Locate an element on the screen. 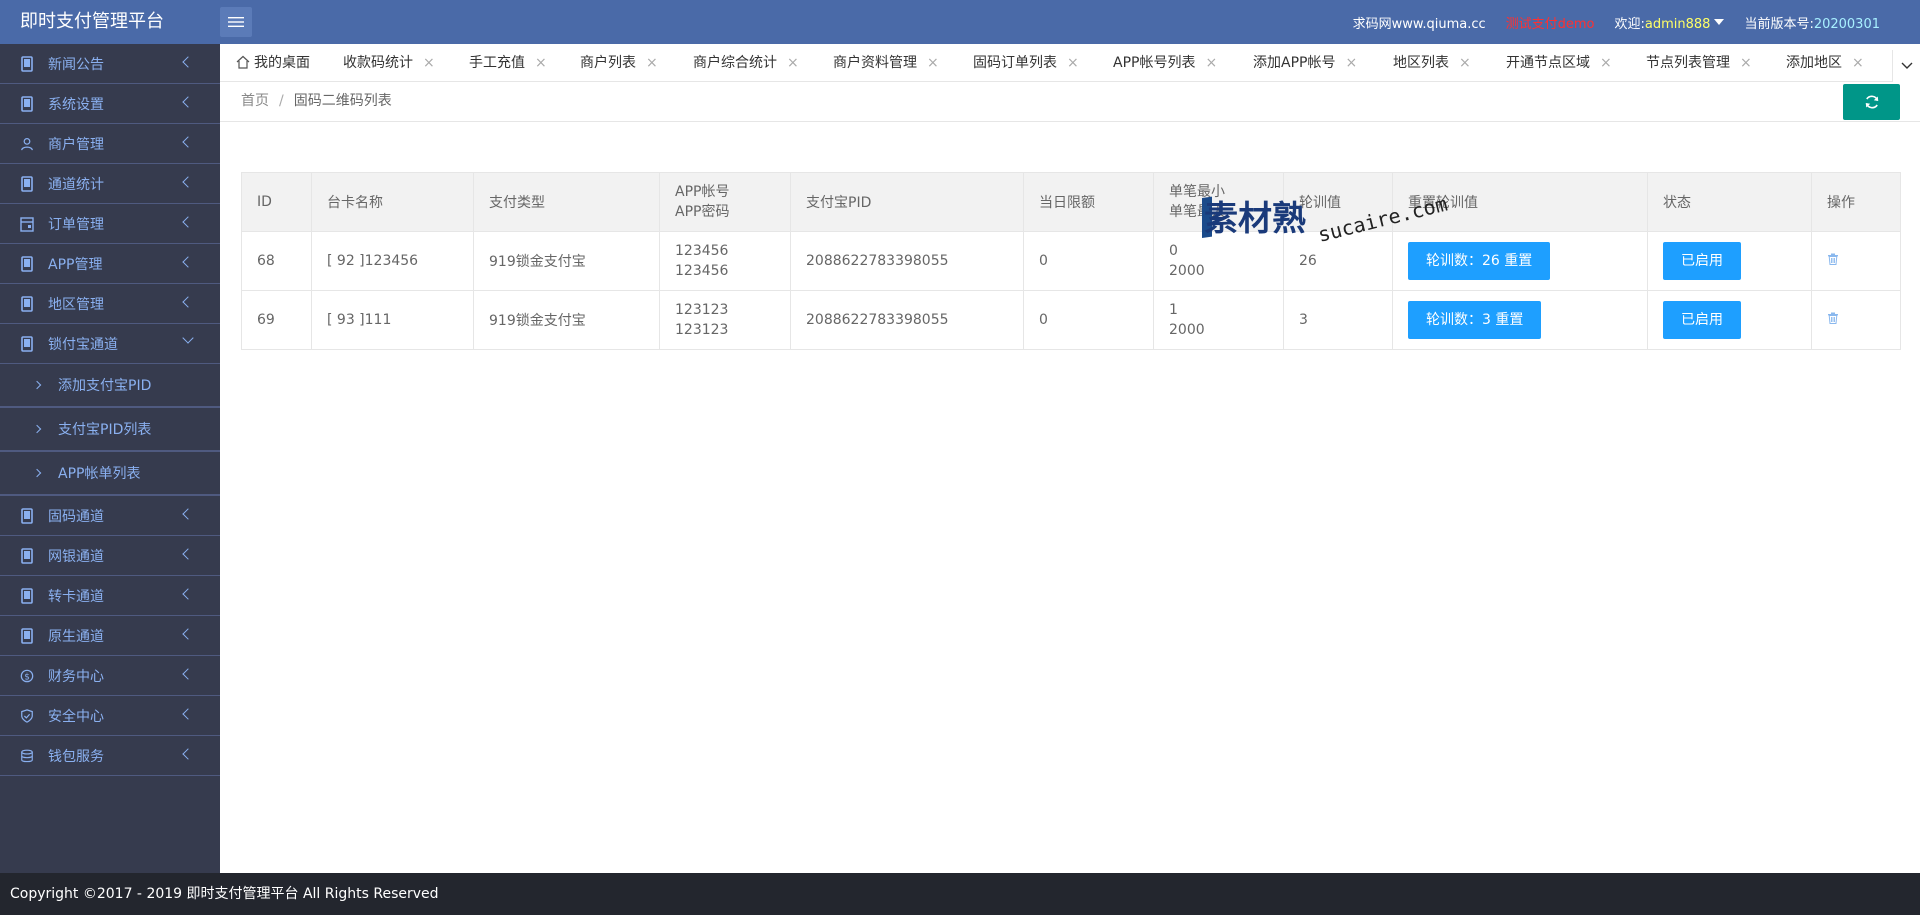  tab-4: 商户综合统计 × is located at coordinates (746, 63).